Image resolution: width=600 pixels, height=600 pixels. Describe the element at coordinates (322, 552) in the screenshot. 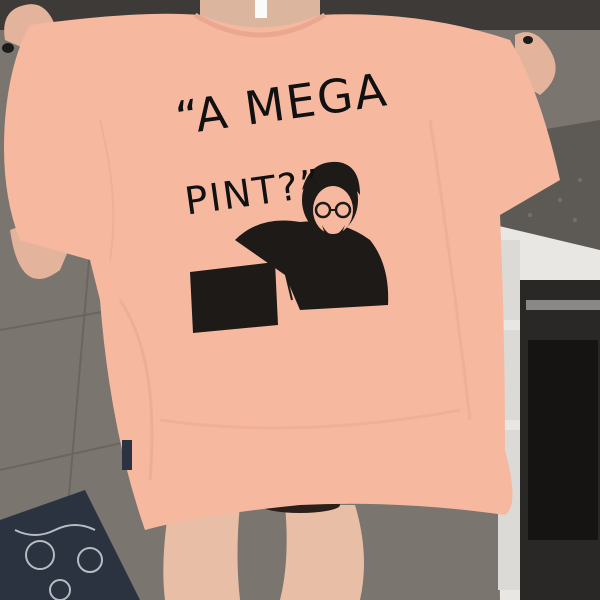

I see `right-leg` at that location.